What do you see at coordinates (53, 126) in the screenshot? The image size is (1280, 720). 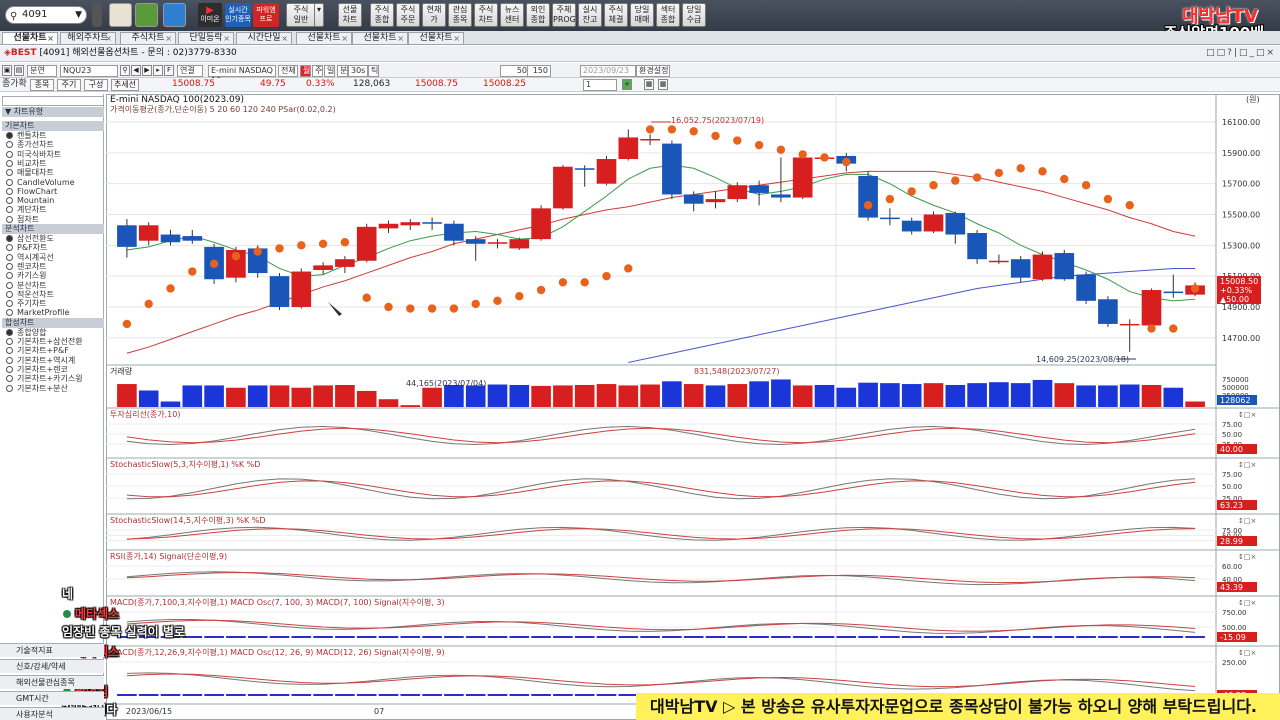 I see `sidebar-section-header: 기본차트` at bounding box center [53, 126].